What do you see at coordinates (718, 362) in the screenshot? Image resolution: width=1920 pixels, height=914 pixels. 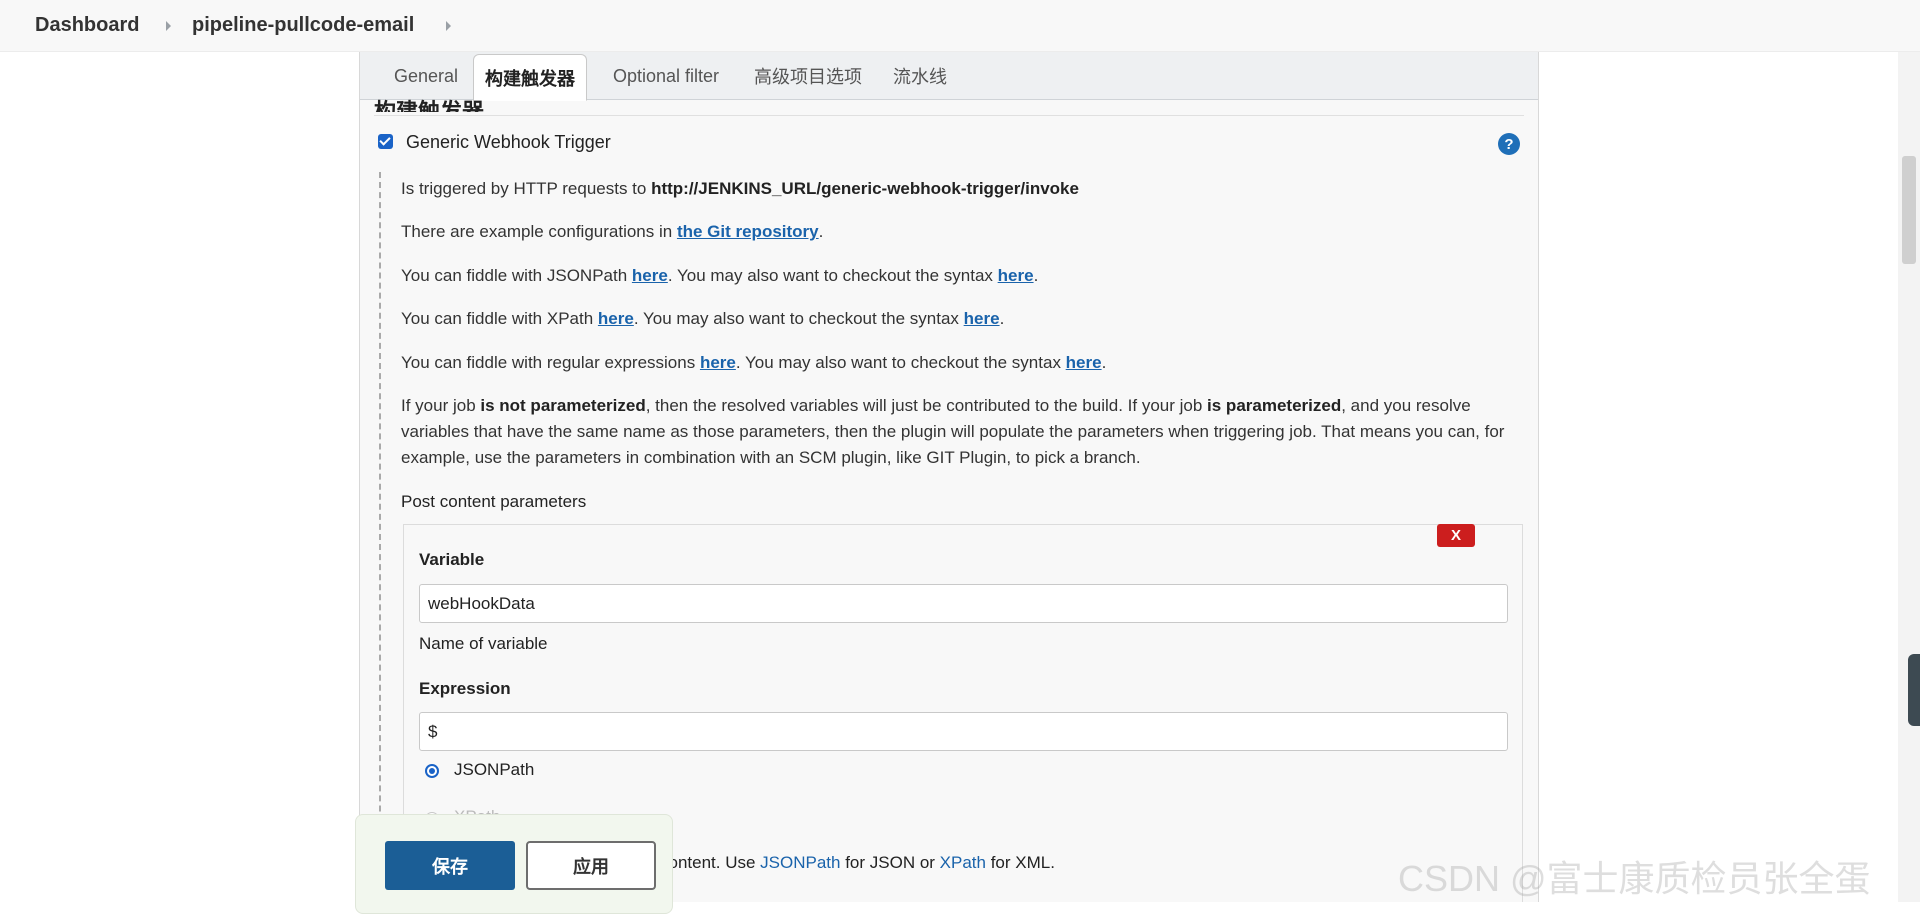 I see `regex-fiddle-link: here` at bounding box center [718, 362].